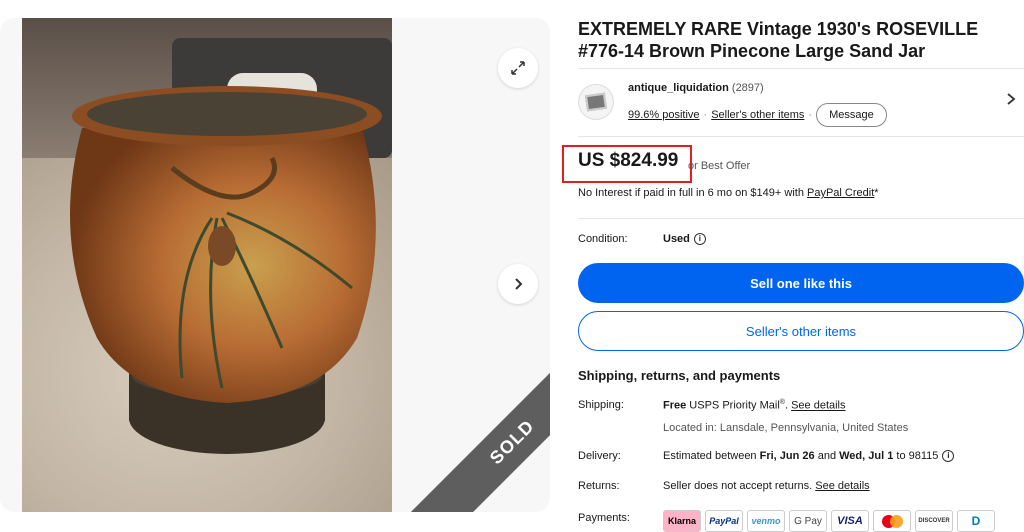 This screenshot has height=532, width=1024. What do you see at coordinates (733, 405) in the screenshot?
I see `shipping-service: USPS Priority Mail` at bounding box center [733, 405].